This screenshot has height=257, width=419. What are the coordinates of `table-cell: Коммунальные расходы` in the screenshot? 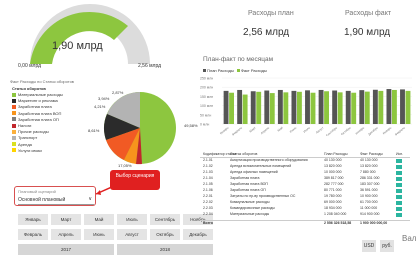 It's located at (250, 202).